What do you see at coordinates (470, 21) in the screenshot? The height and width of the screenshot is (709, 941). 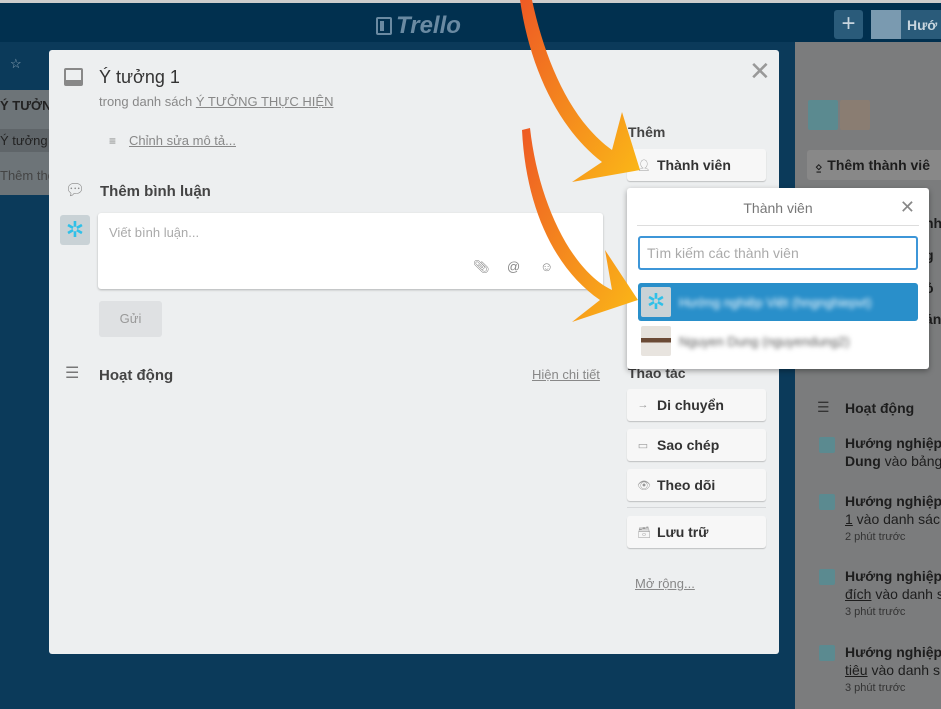 I see `top-bar: Trello + Hướ` at bounding box center [470, 21].